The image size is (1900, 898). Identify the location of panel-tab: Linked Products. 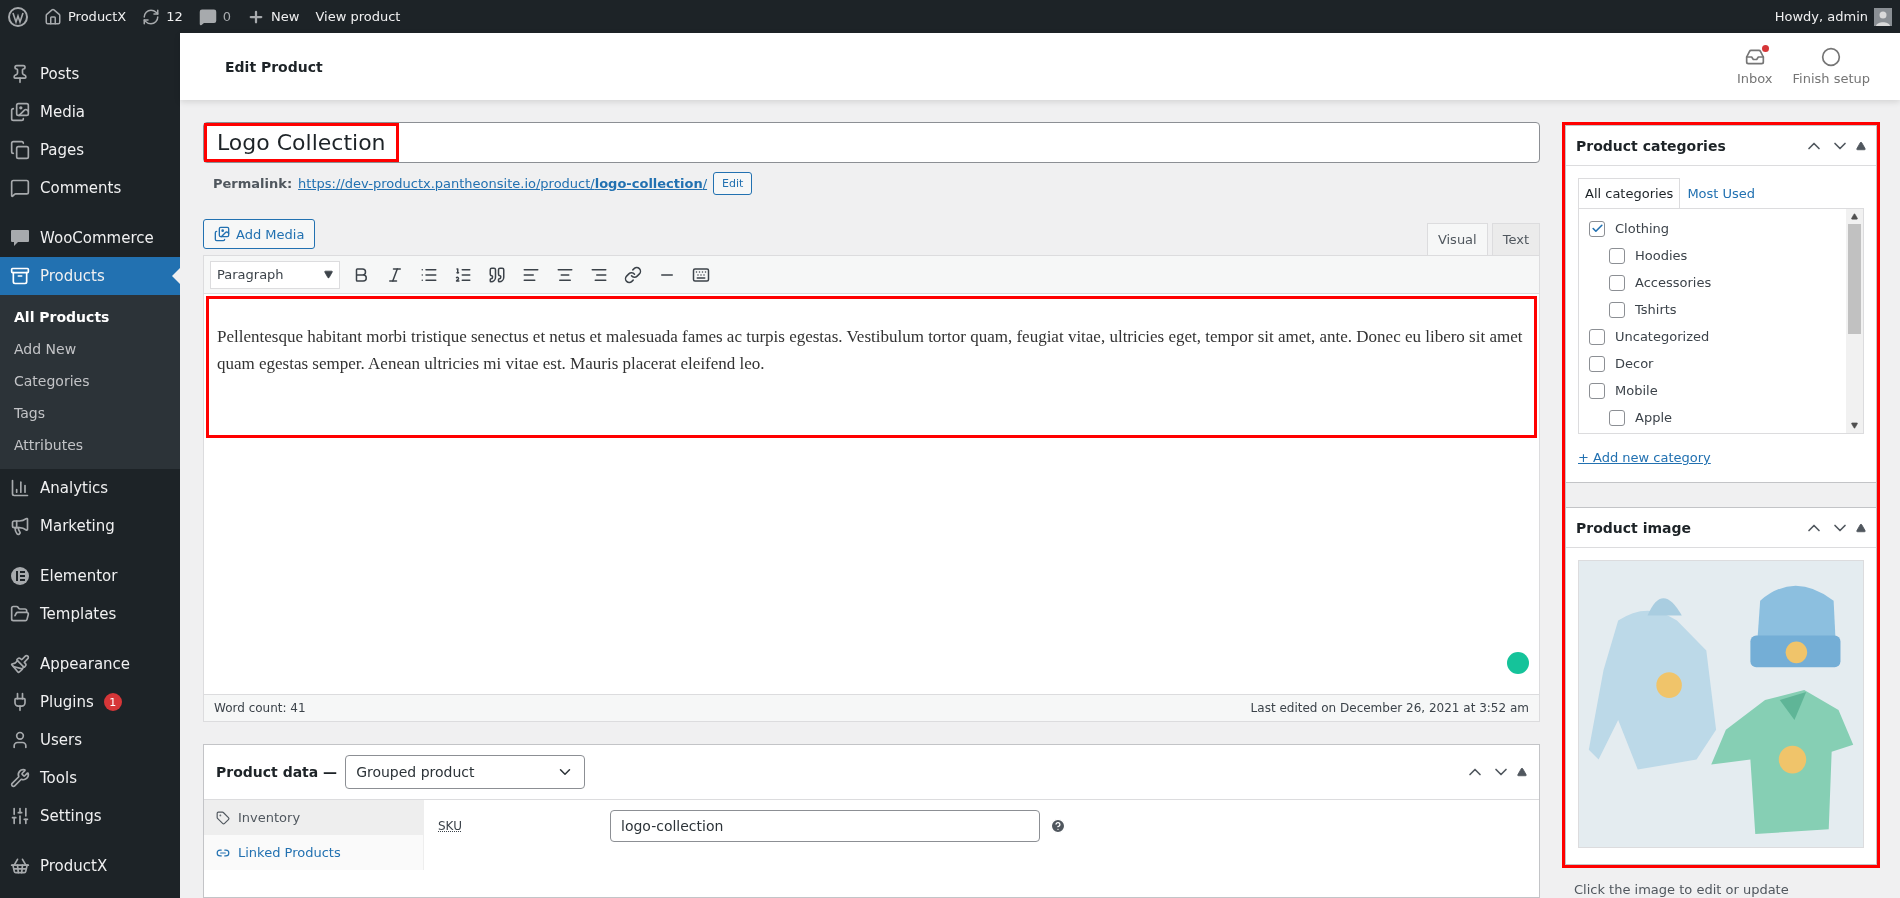
(313, 852).